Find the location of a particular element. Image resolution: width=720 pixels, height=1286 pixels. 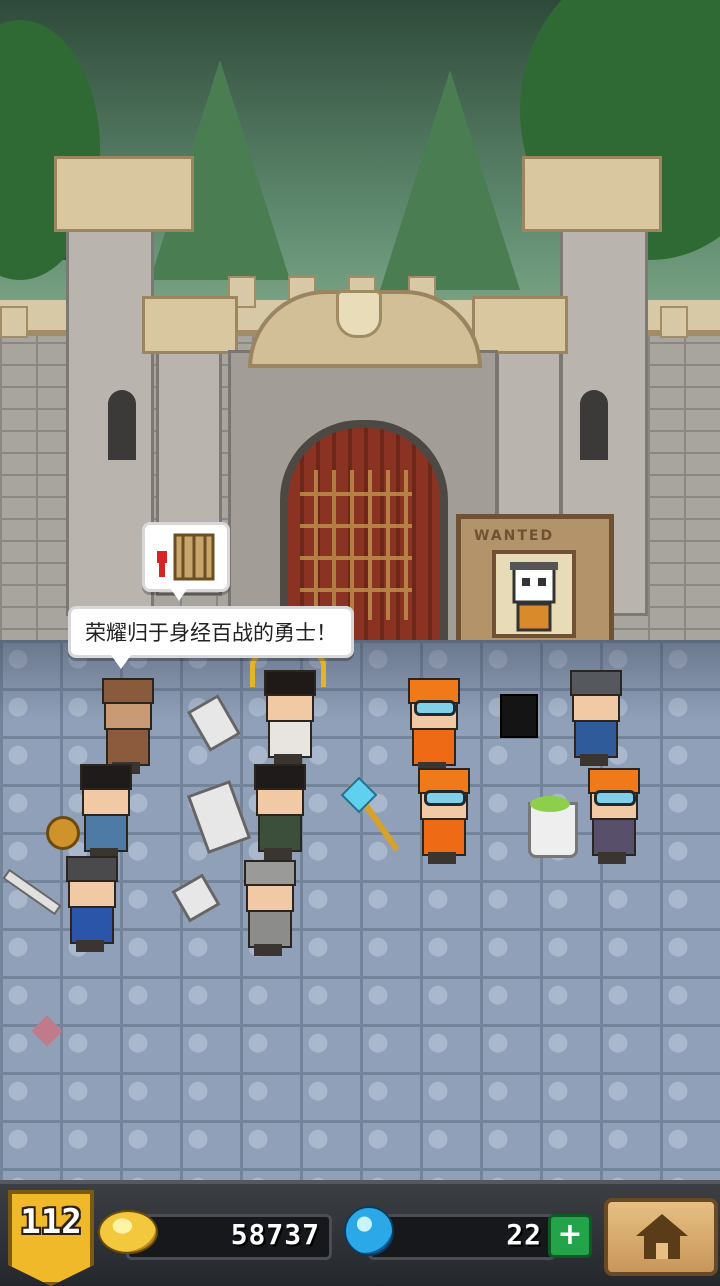

hero-orange-hair is located at coordinates (432, 727).